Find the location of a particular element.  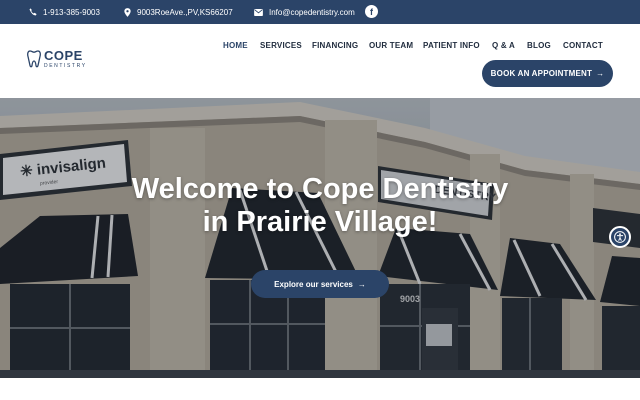

nav-patient-info: PATIENT INFO is located at coordinates (451, 45).